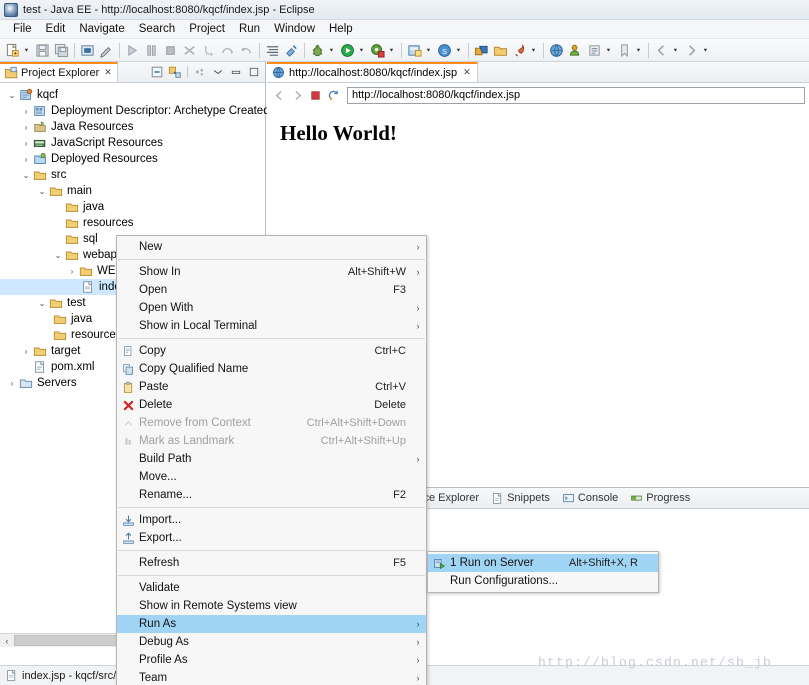 The image size is (809, 685). I want to click on folder-open-toolbar-icon, so click(500, 50).